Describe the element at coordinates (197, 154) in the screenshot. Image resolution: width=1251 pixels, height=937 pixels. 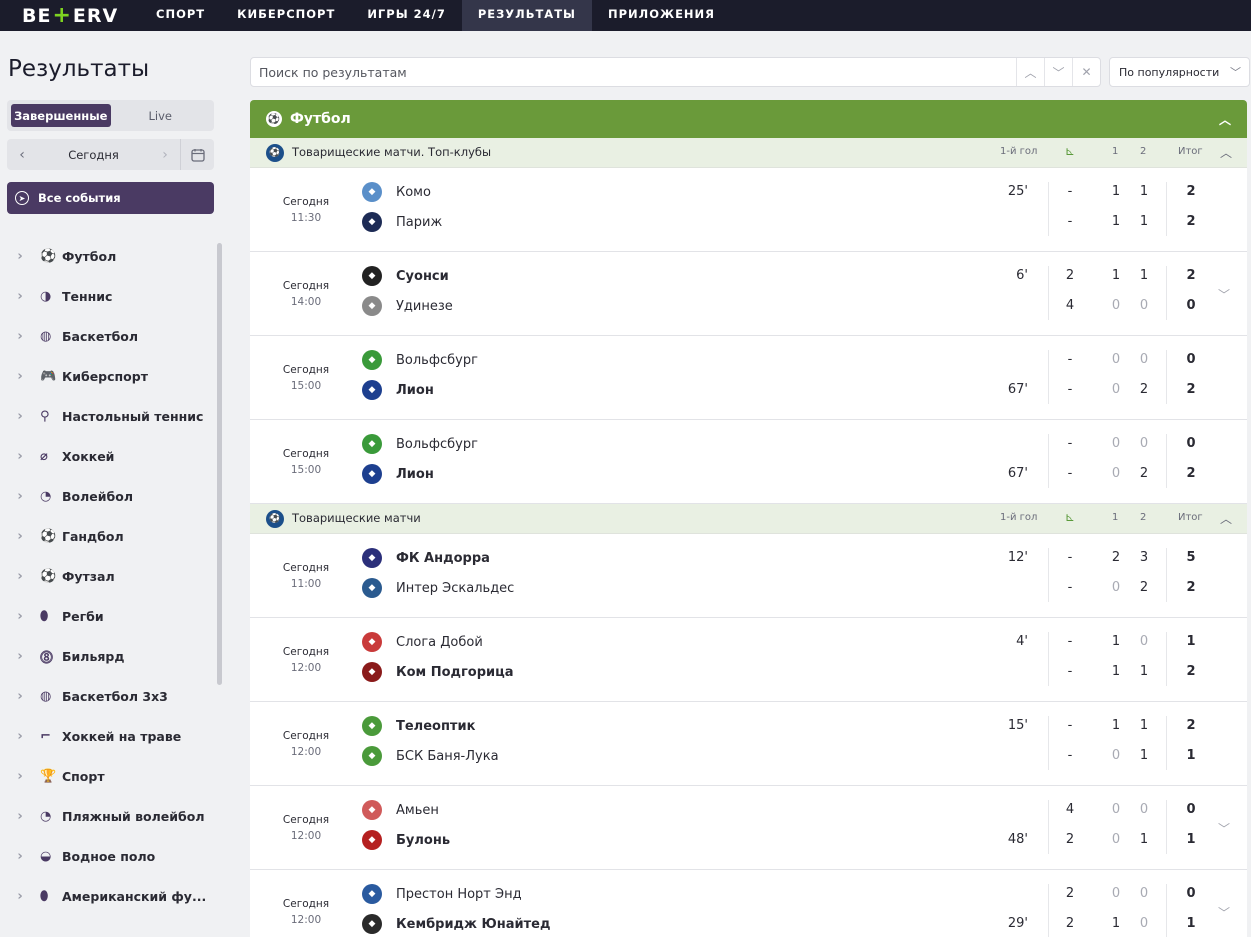
I see `calendar-icon` at that location.